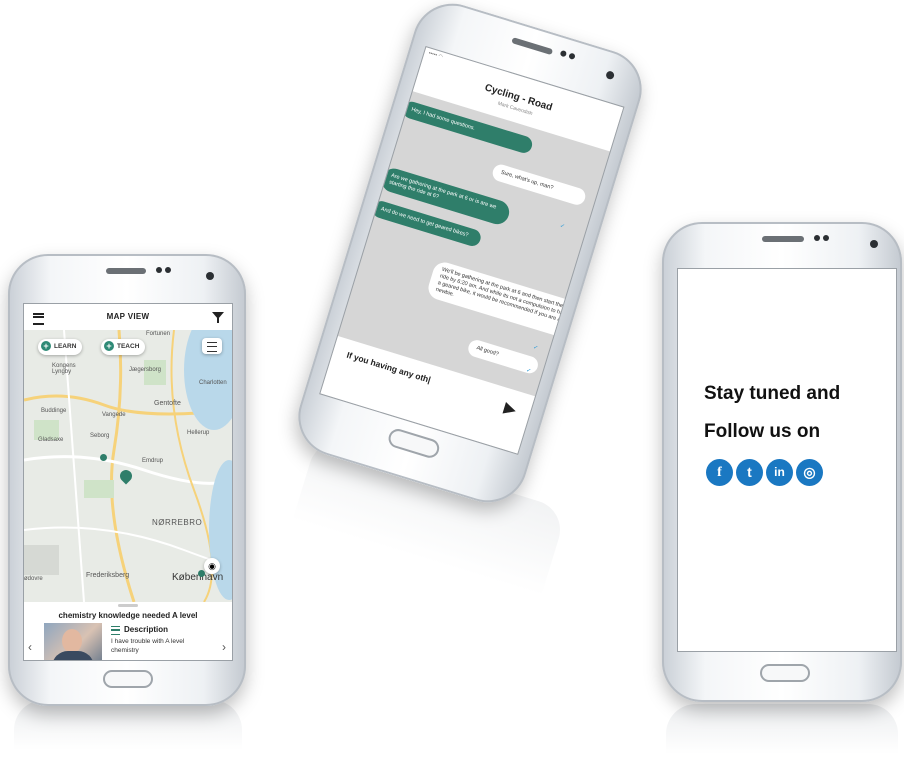  I want to click on message-outgoing: Sure, what's up, man?, so click(539, 184).